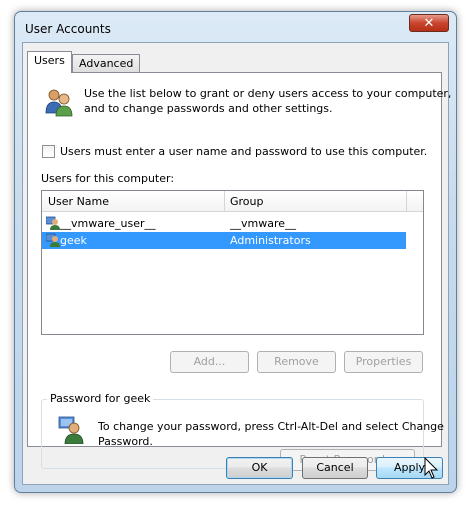 Image resolution: width=474 pixels, height=508 pixels. What do you see at coordinates (335, 468) in the screenshot?
I see `cancel-button: Cancel` at bounding box center [335, 468].